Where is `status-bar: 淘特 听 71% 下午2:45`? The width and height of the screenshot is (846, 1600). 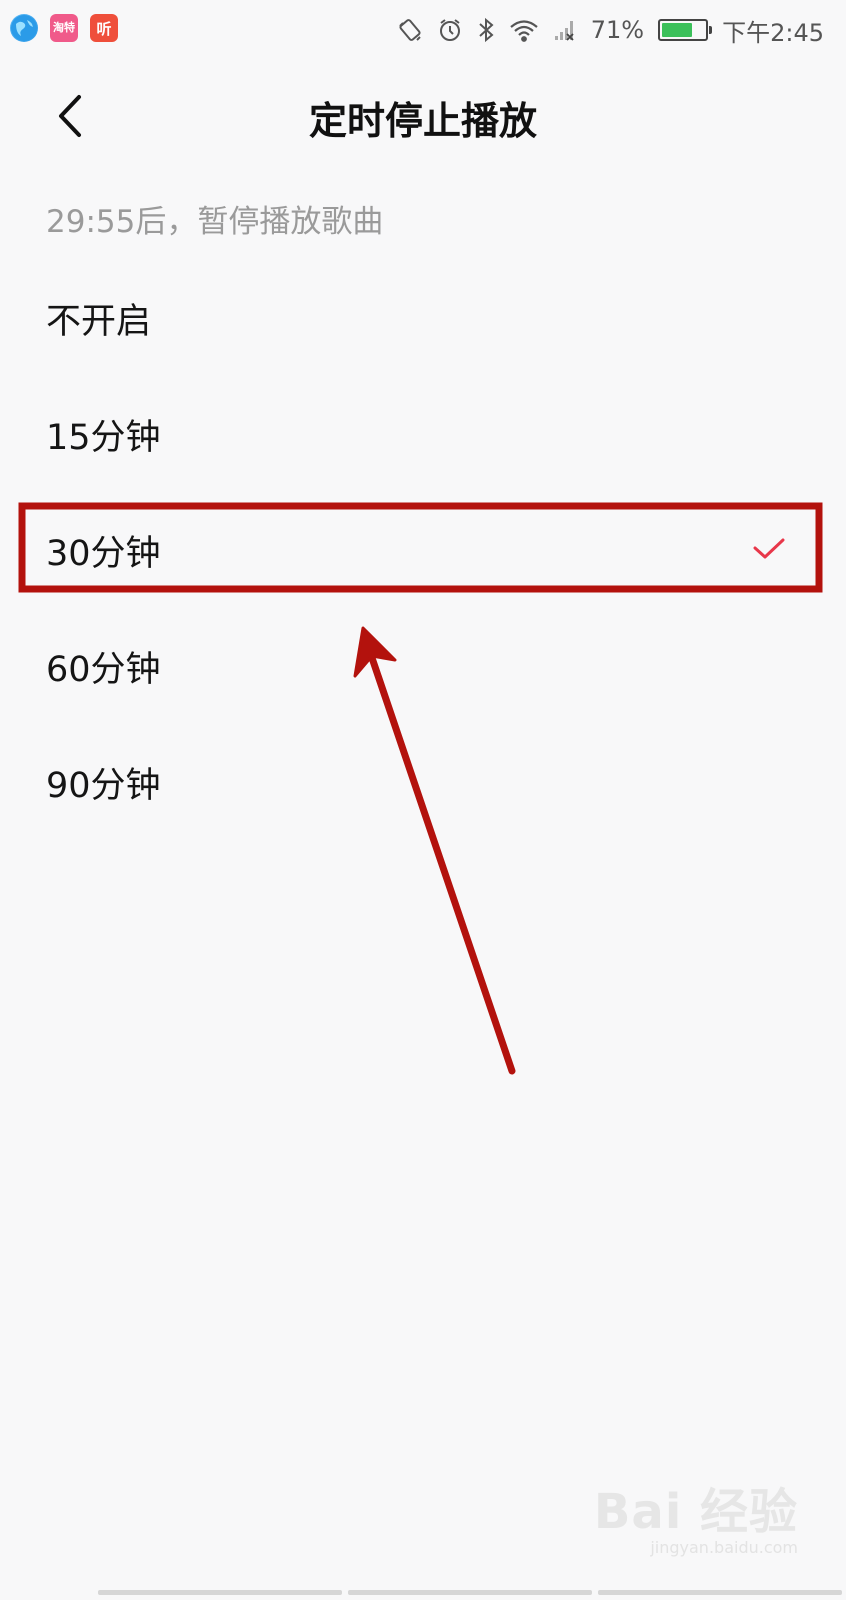
status-bar: 淘特 听 71% 下午2:45 is located at coordinates (423, 31).